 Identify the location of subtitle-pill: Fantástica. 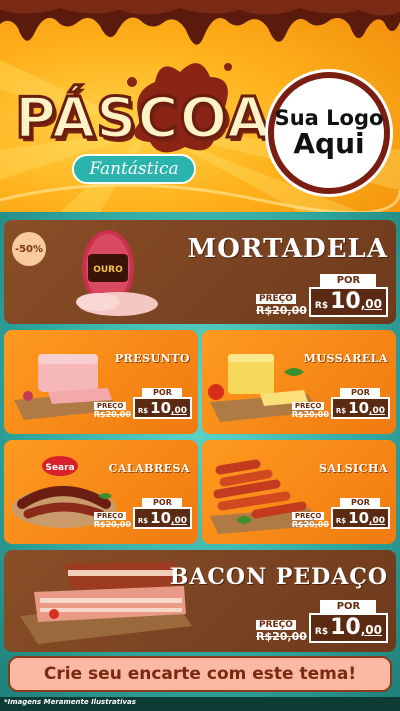
(134, 169).